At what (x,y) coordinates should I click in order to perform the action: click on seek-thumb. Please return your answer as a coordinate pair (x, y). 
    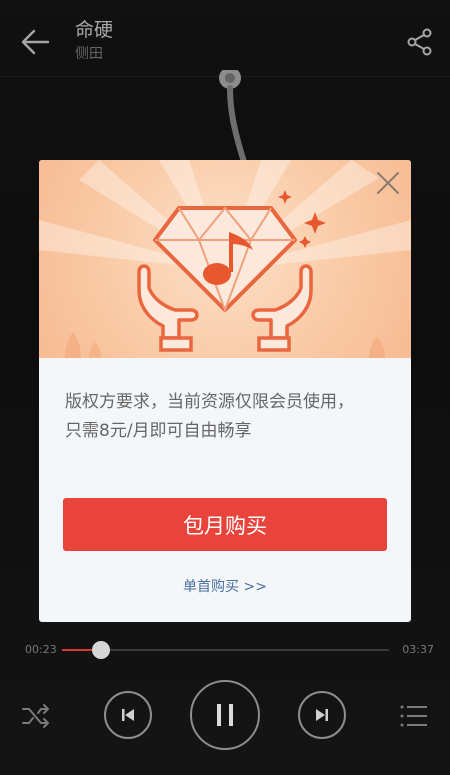
    Looking at the image, I should click on (101, 650).